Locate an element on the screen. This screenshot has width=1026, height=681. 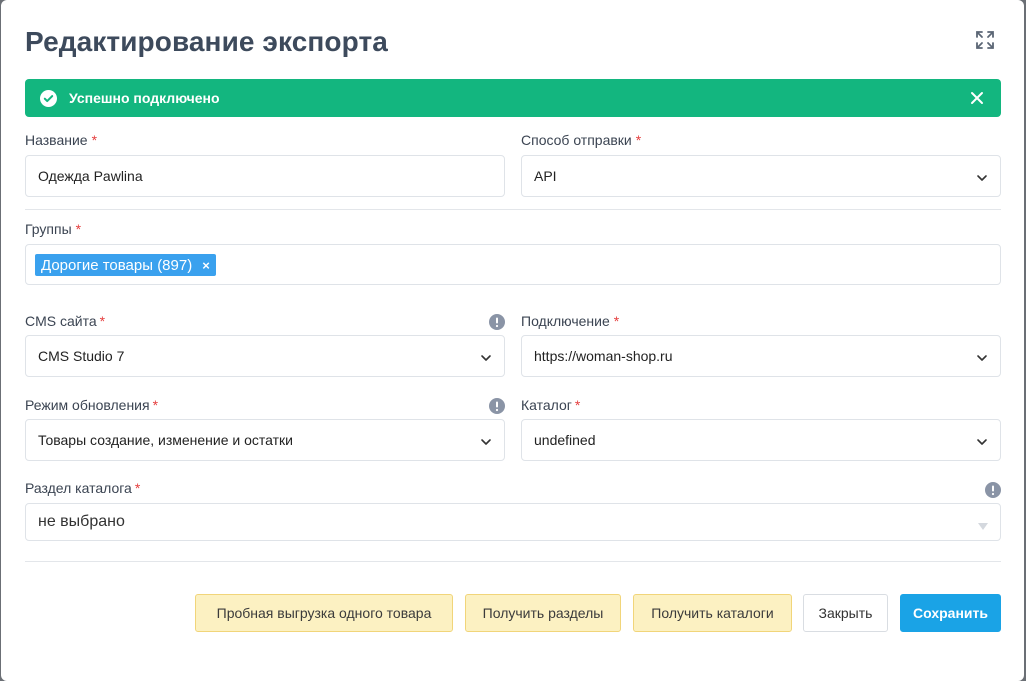
success-alert: Успешно подключено is located at coordinates (513, 98).